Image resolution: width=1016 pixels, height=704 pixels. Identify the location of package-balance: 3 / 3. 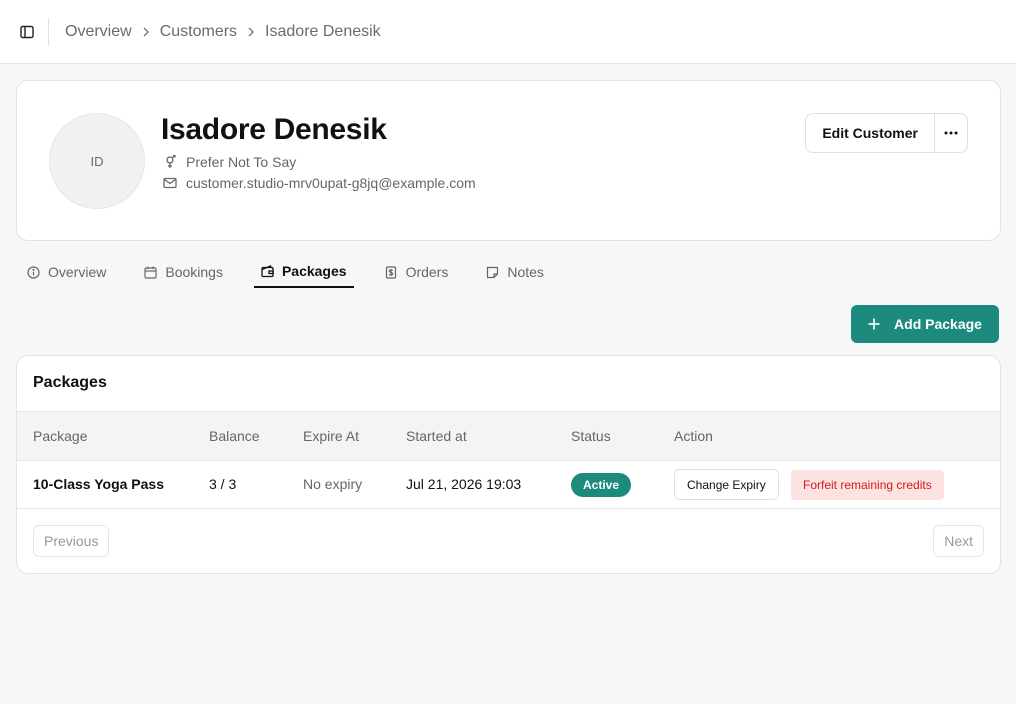
(223, 484).